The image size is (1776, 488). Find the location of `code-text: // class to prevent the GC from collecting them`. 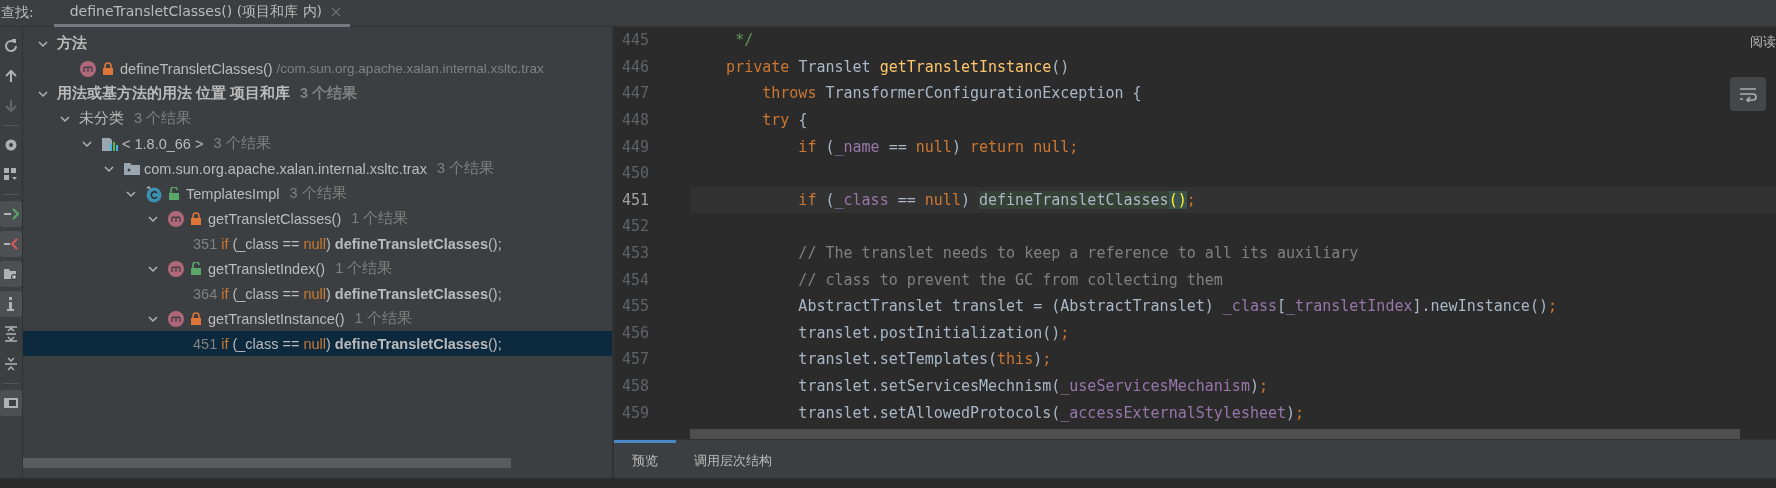

code-text: // class to prevent the GC from collecting them is located at coordinates (1010, 280).